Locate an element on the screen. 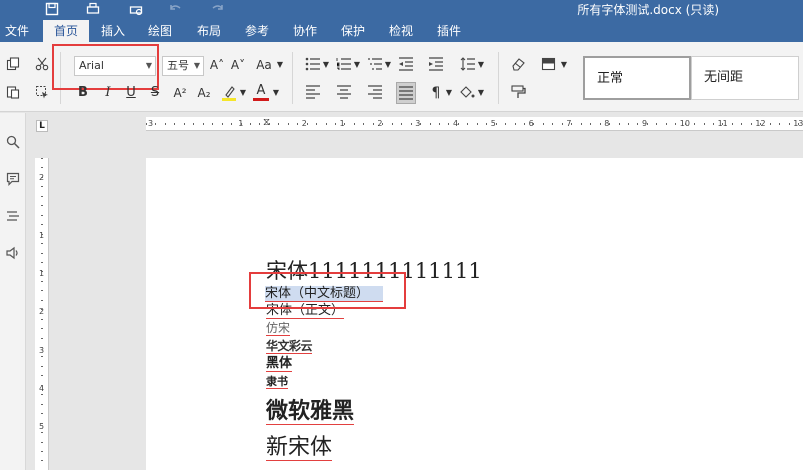 Image resolution: width=803 pixels, height=470 pixels. italic-button: I is located at coordinates (108, 94).